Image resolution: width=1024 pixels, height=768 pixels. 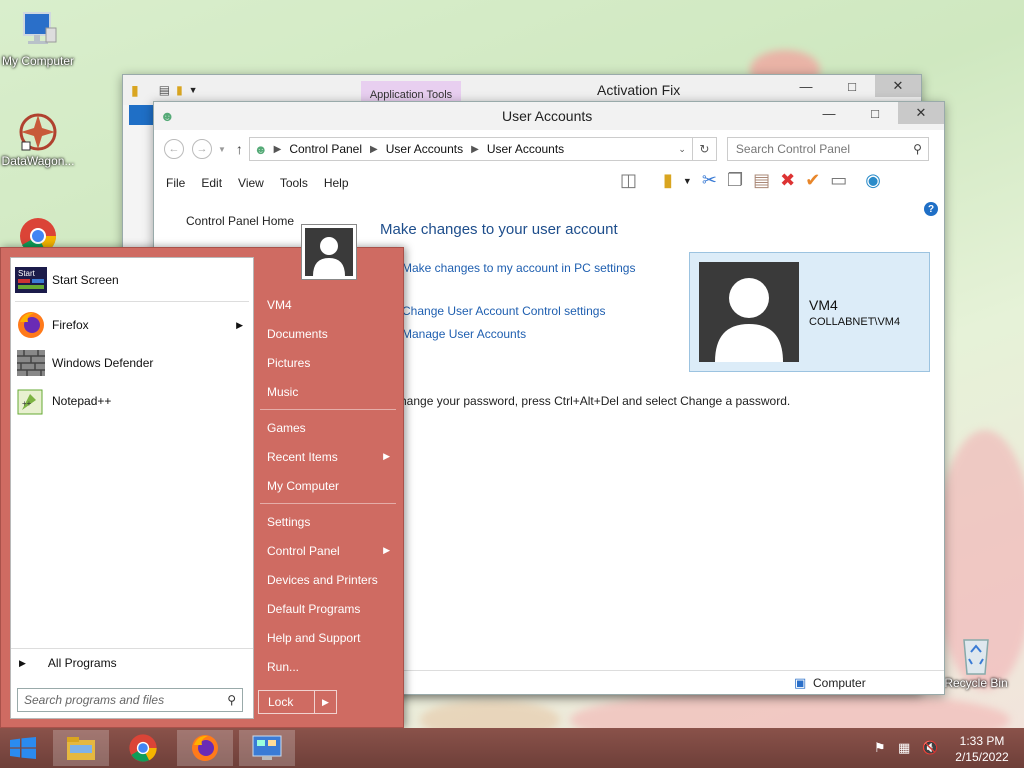 What do you see at coordinates (175, 183) in the screenshot?
I see `menu-file: File` at bounding box center [175, 183].